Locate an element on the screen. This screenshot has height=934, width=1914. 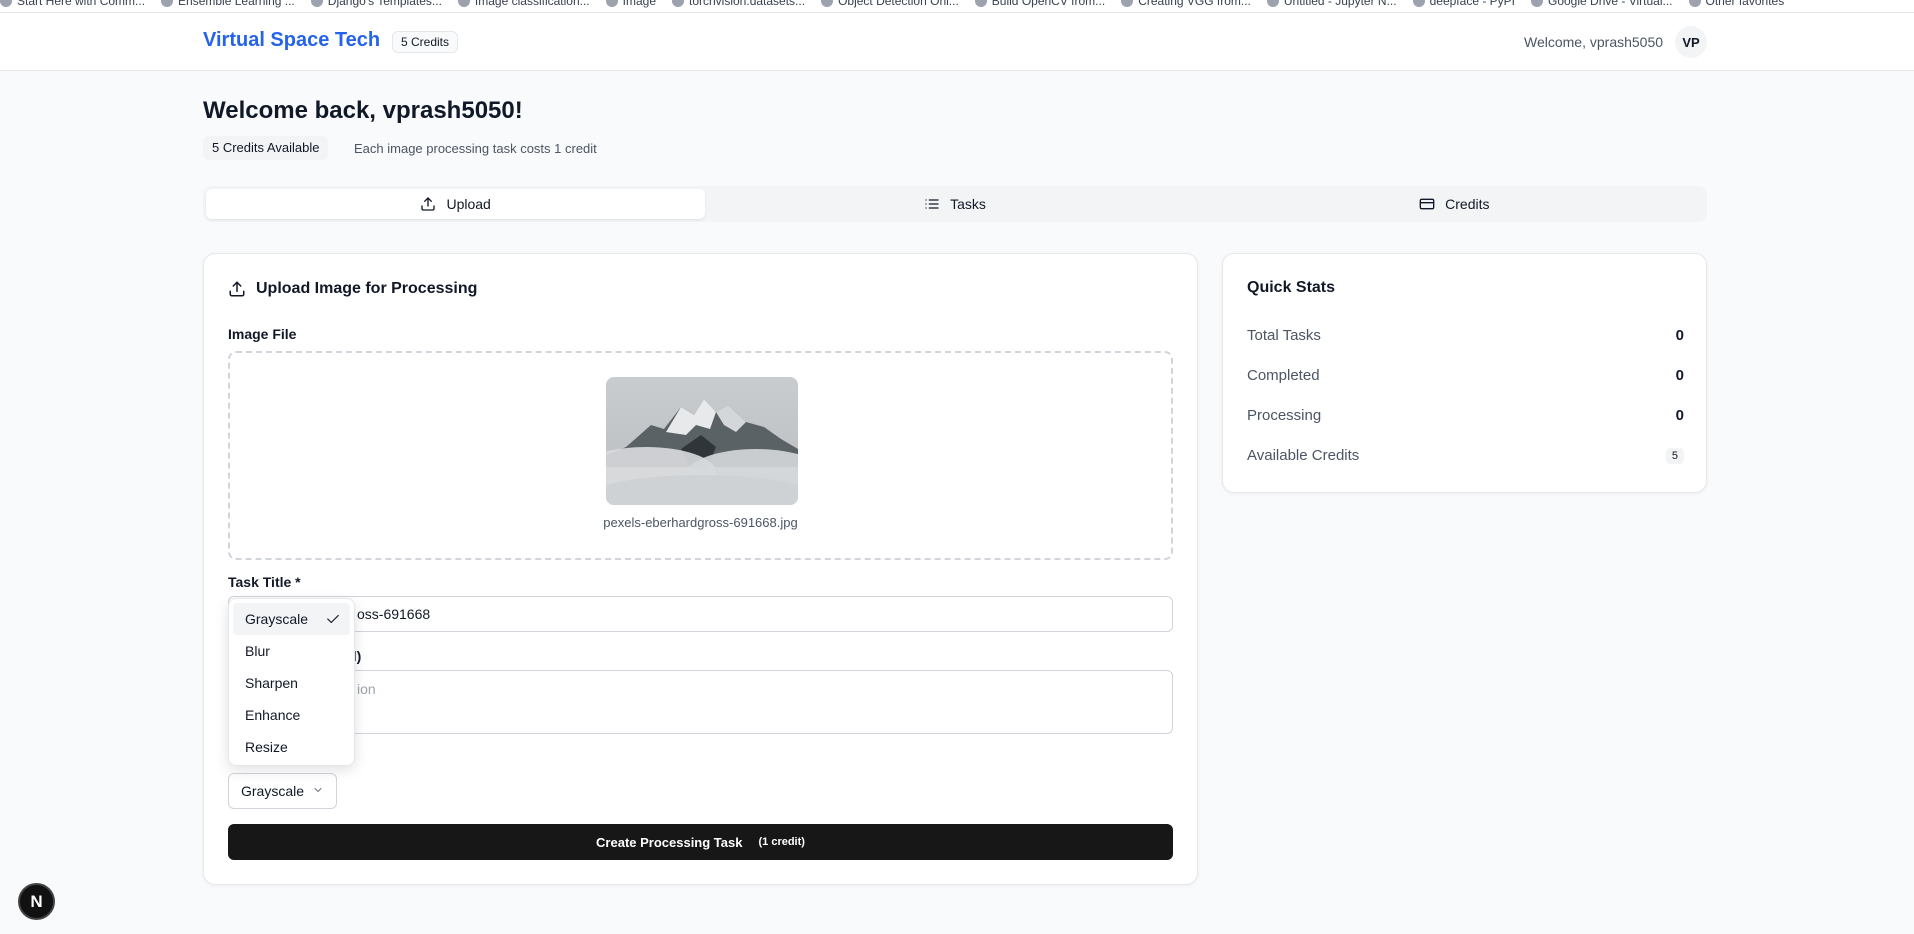
header-credits-badge: 5 Credits is located at coordinates (425, 42).